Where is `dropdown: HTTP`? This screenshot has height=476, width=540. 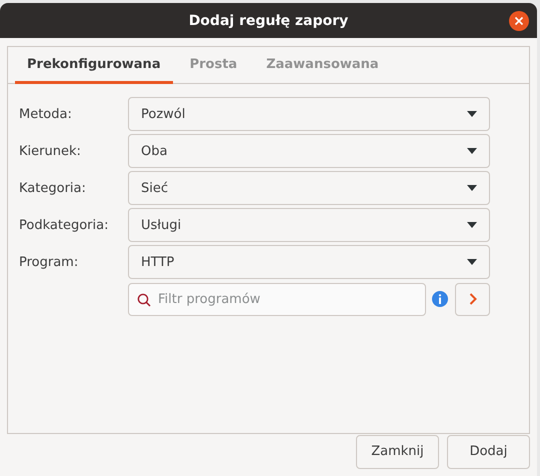 dropdown: HTTP is located at coordinates (309, 262).